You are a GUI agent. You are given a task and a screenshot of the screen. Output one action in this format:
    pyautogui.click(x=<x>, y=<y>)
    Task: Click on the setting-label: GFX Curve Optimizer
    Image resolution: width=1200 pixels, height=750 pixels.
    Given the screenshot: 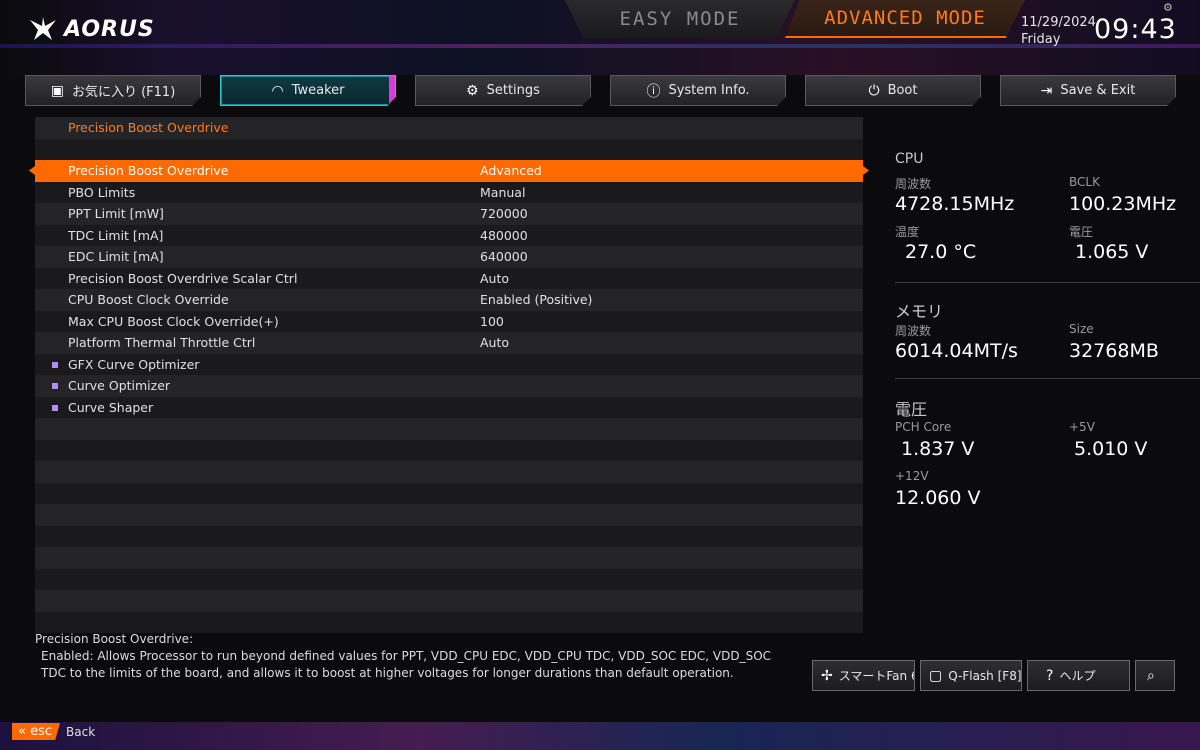 What is the action you would take?
    pyautogui.click(x=134, y=364)
    